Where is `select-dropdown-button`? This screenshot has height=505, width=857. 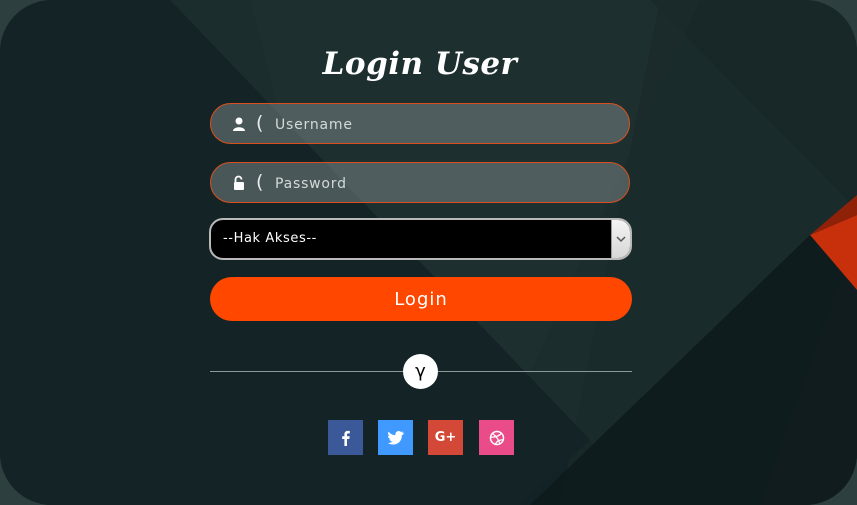 select-dropdown-button is located at coordinates (620, 239).